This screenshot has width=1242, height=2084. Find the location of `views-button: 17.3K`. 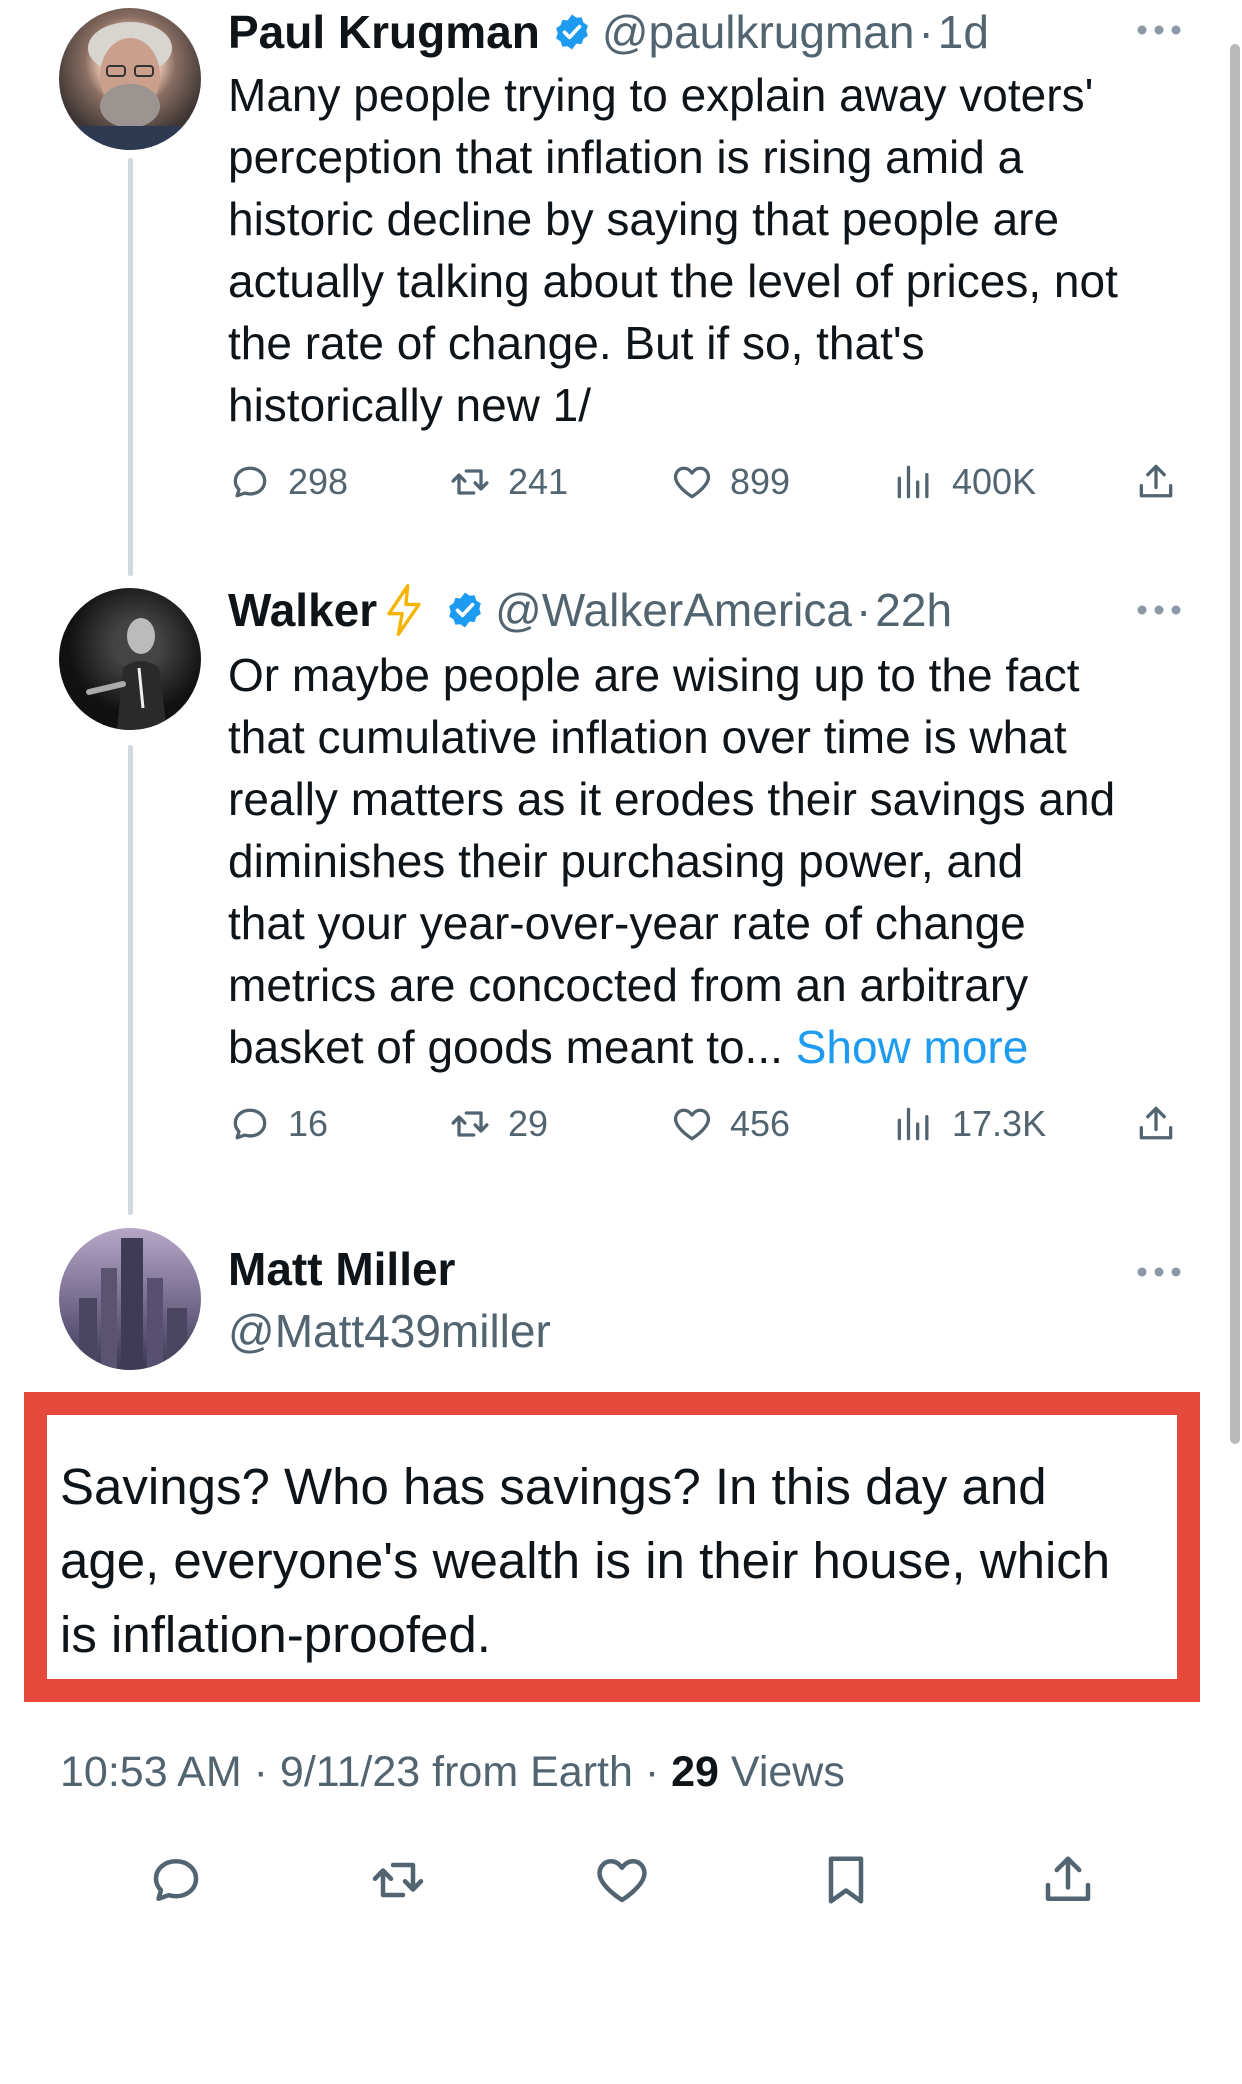

views-button: 17.3K is located at coordinates (969, 1124).